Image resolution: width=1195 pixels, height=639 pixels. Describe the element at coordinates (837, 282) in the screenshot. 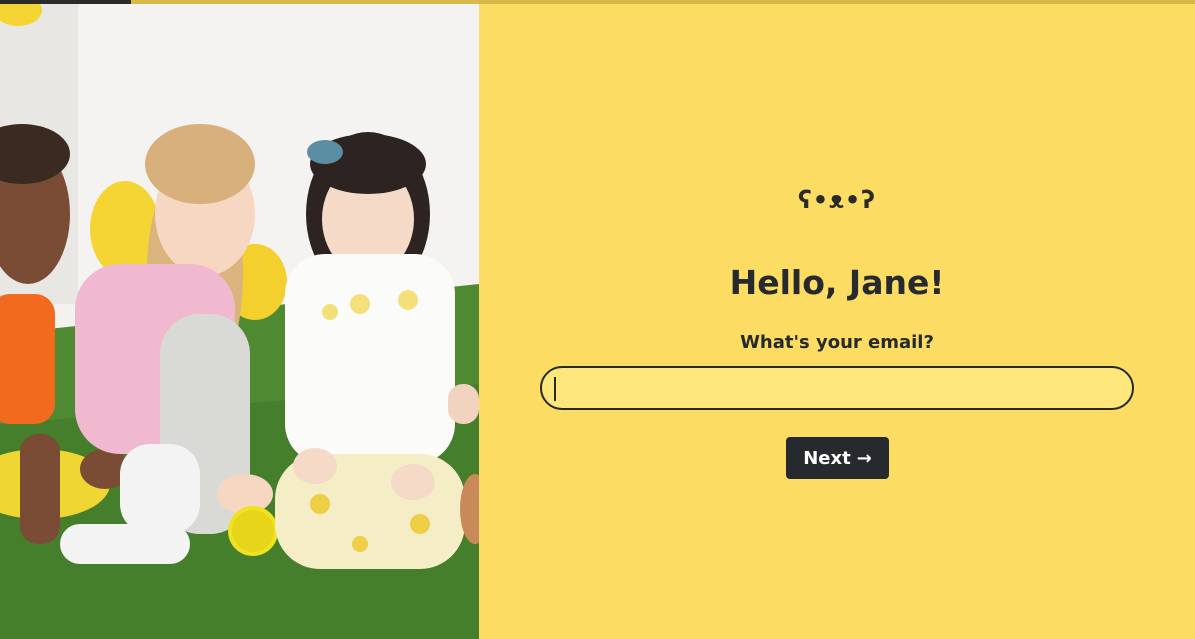

I see `page-title: Hello, Jane!` at that location.